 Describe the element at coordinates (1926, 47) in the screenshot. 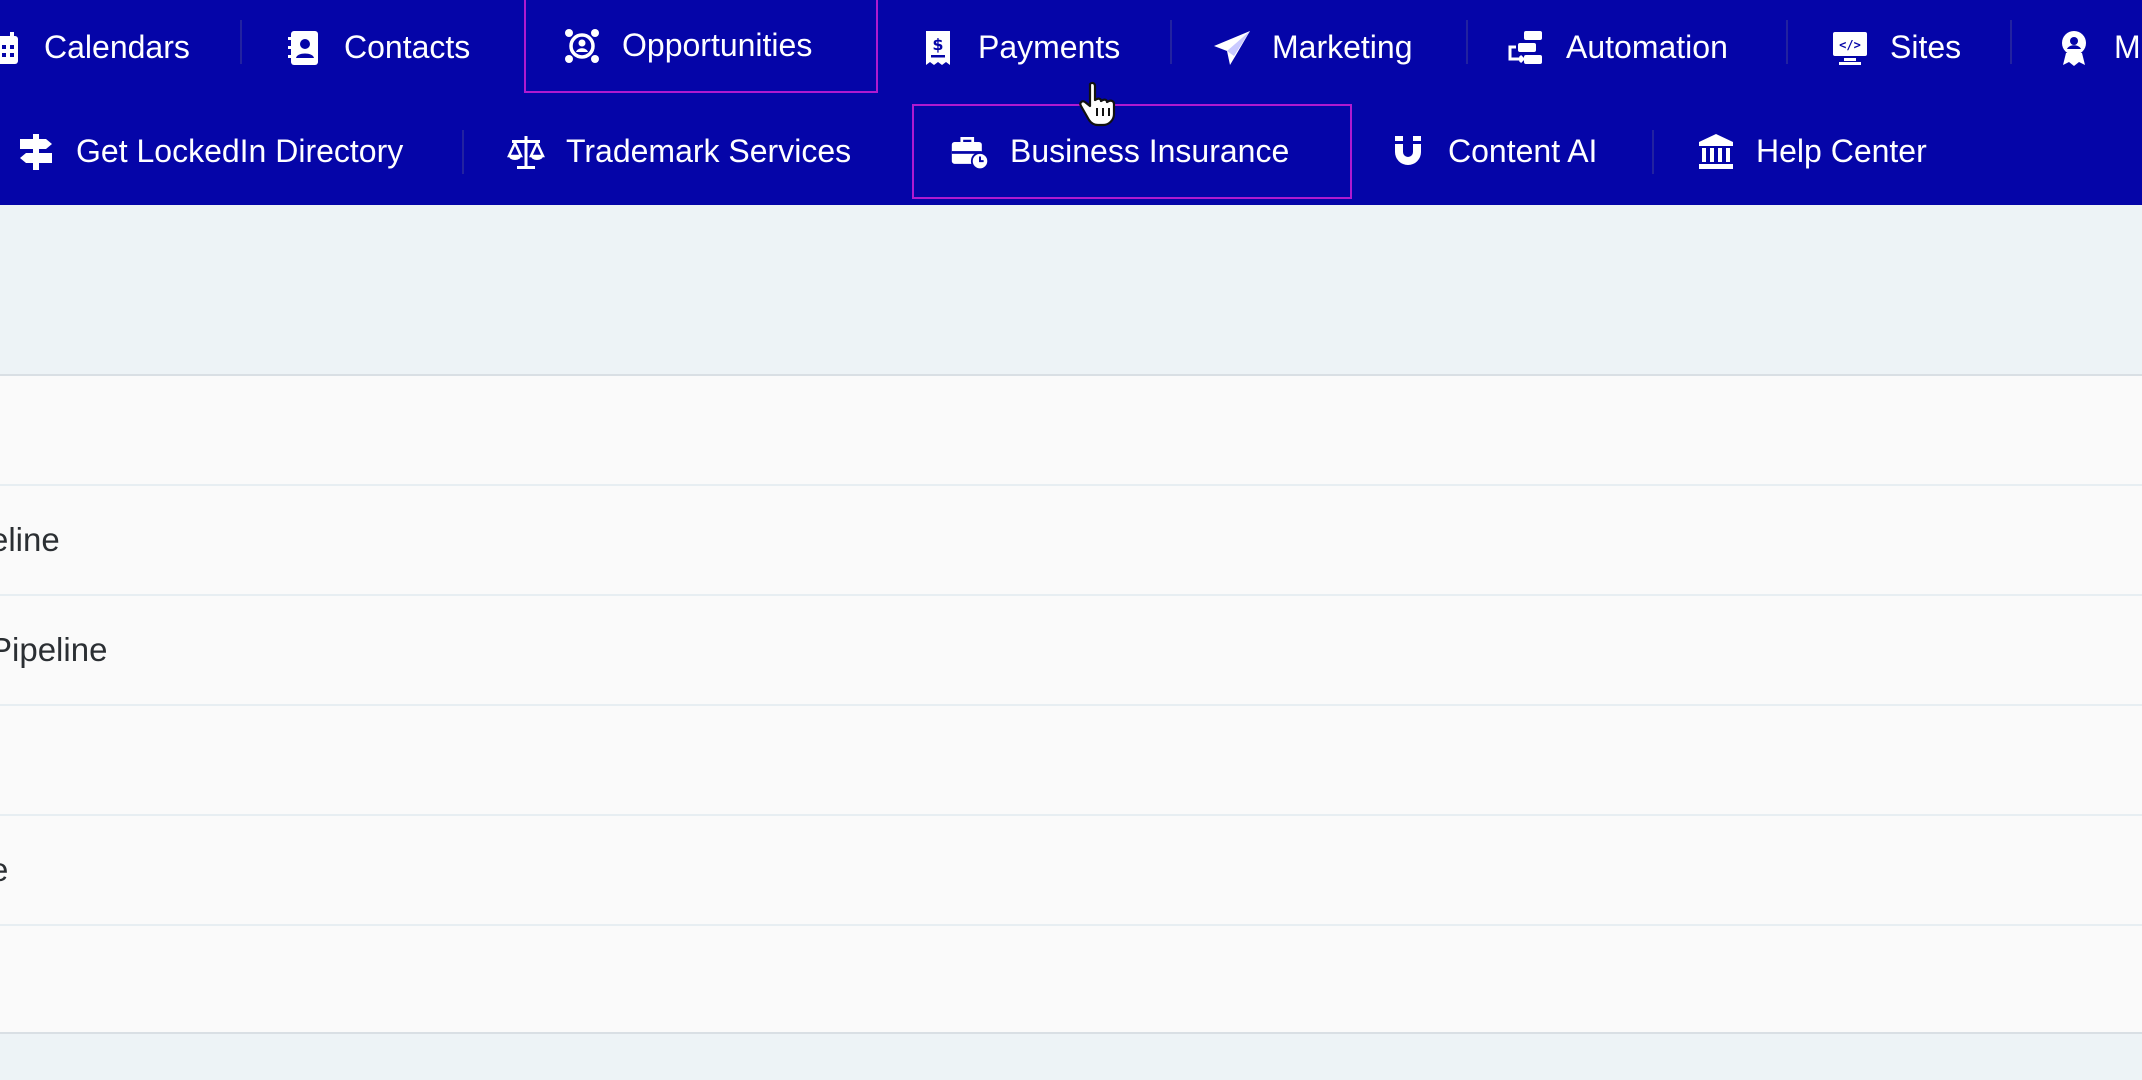

I see `nav-item-label: Sites` at that location.